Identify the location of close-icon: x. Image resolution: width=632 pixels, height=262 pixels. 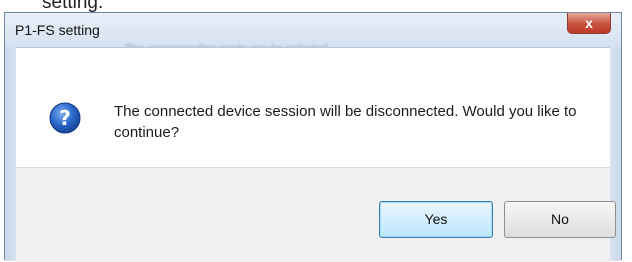
(589, 23).